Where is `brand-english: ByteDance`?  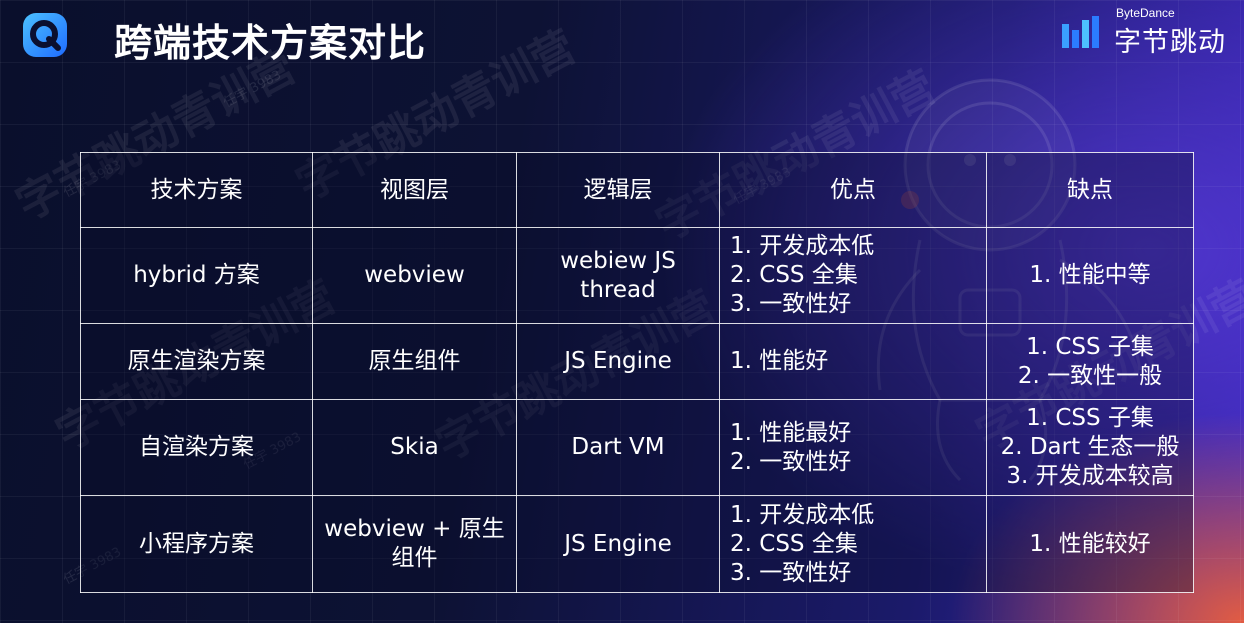 brand-english: ByteDance is located at coordinates (1145, 13).